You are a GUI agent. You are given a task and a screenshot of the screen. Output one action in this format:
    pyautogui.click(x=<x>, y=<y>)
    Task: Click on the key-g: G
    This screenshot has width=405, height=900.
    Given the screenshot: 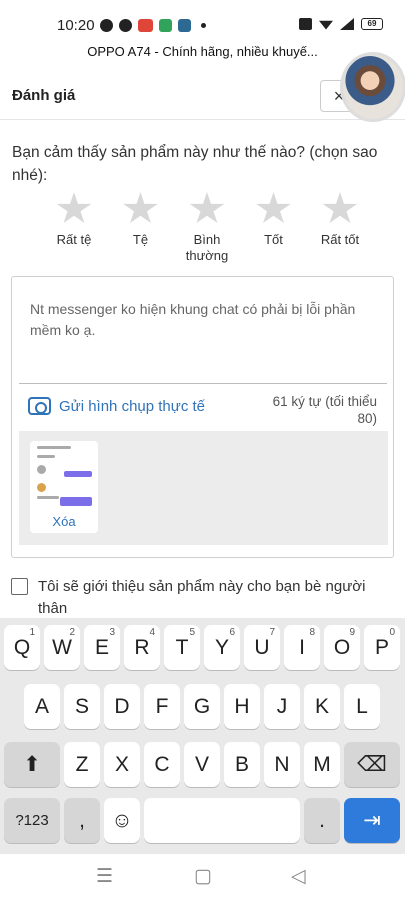 What is the action you would take?
    pyautogui.click(x=202, y=706)
    